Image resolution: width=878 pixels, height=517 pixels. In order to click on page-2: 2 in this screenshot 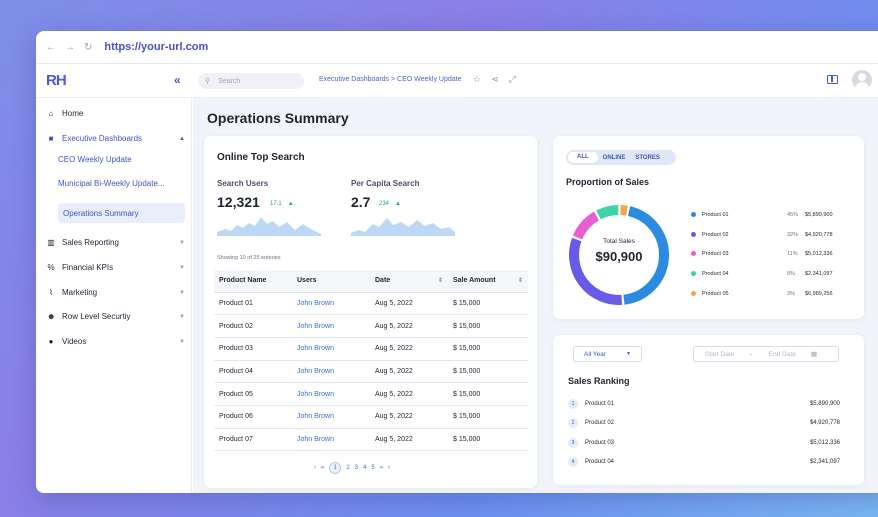, I will do `click(347, 468)`.